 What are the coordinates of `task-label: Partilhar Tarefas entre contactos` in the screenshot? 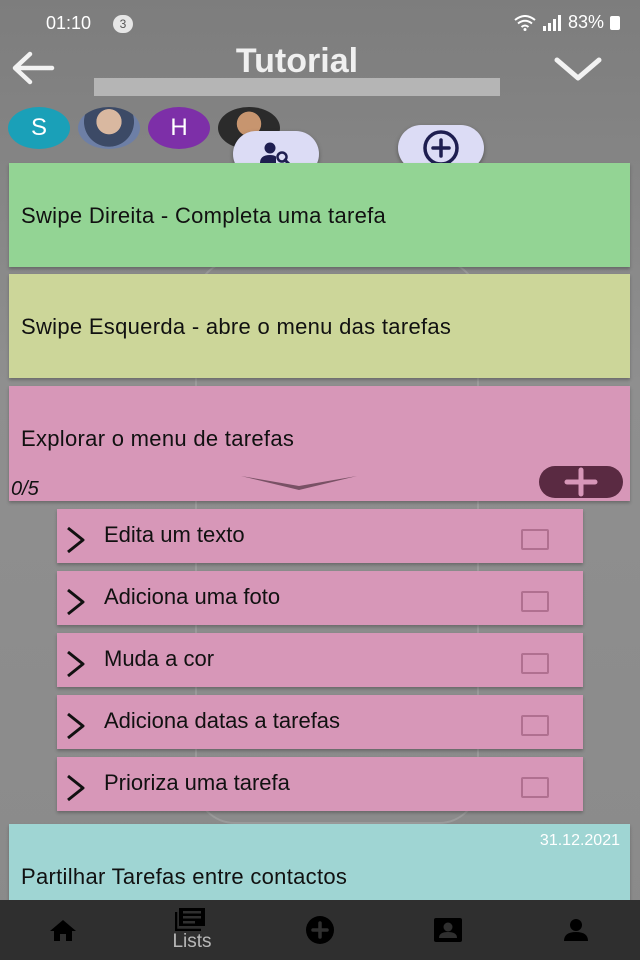 It's located at (184, 876).